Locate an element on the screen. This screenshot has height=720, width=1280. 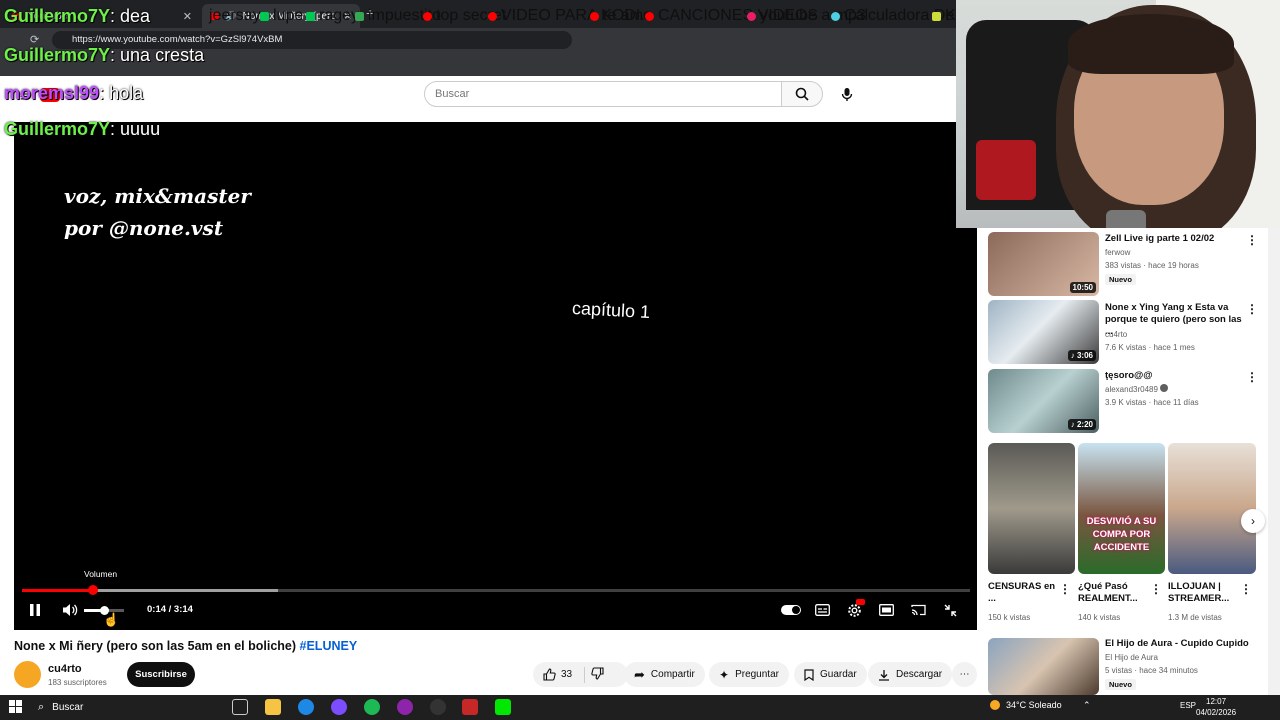
duration-badge: 10:50 is located at coordinates (1082, 287).